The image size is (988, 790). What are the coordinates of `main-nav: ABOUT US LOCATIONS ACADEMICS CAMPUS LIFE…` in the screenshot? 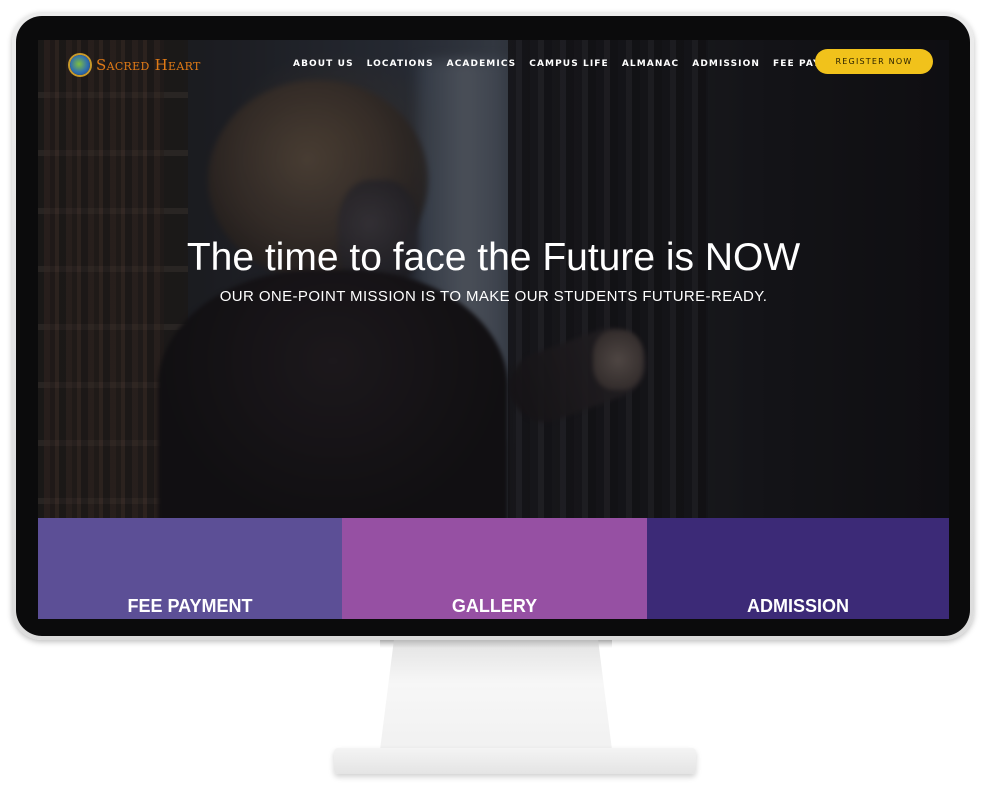 It's located at (580, 64).